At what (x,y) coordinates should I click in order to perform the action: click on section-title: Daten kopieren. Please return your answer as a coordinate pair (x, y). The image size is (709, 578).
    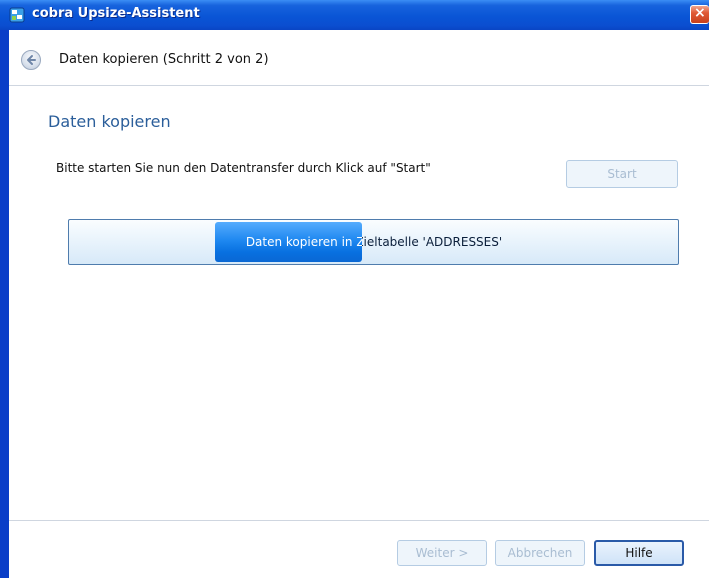
    Looking at the image, I should click on (109, 121).